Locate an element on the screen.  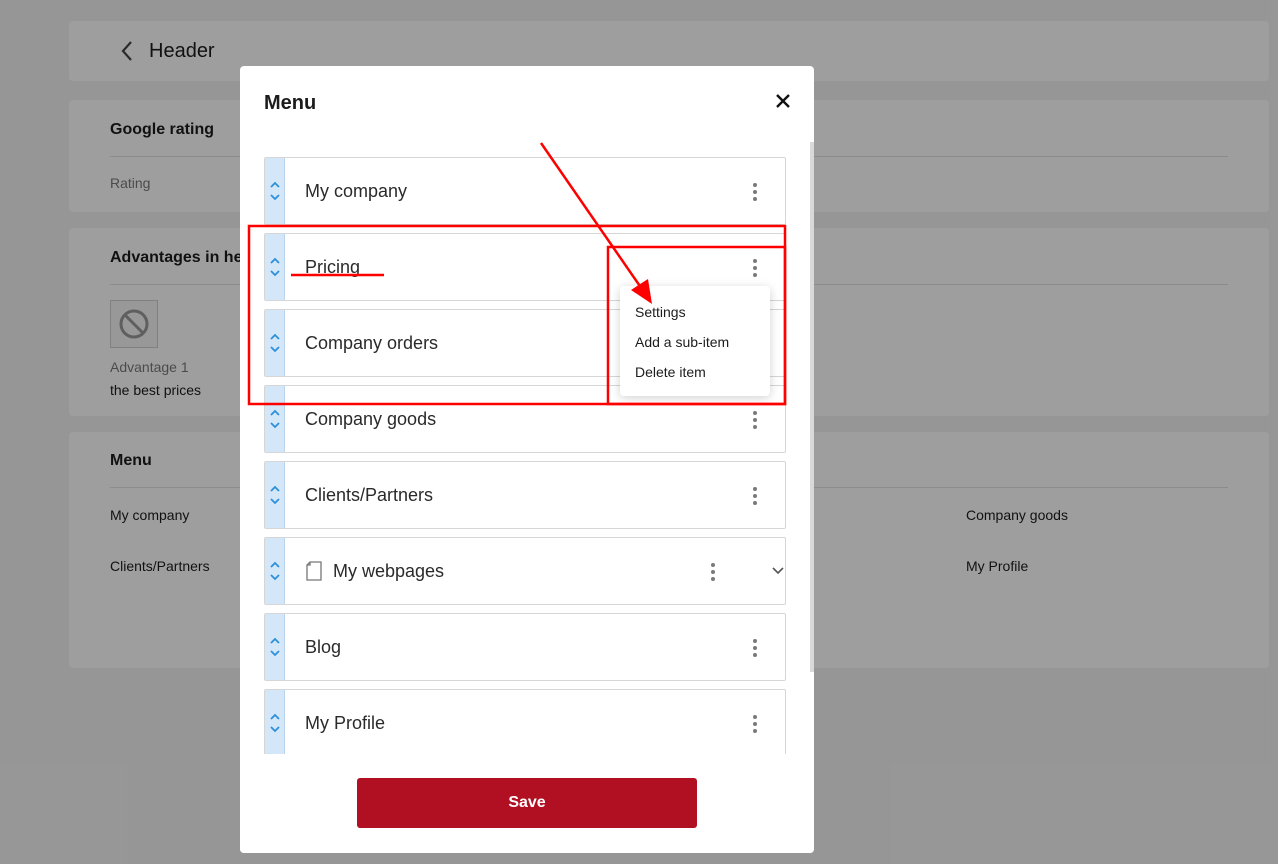
menu-item: My company is located at coordinates (525, 191).